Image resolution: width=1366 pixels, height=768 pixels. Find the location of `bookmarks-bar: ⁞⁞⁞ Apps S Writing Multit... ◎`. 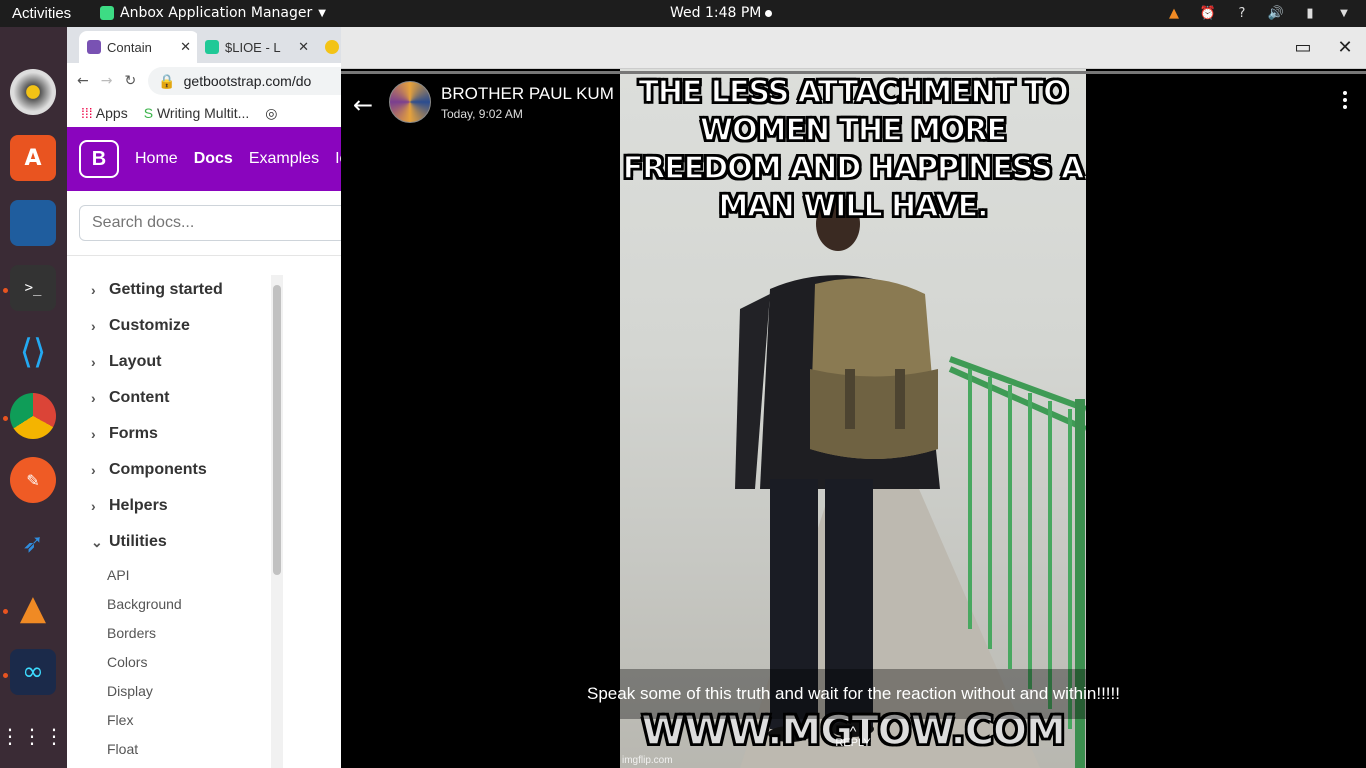

bookmarks-bar: ⁞⁞⁞ Apps S Writing Multit... ◎ is located at coordinates (212, 113).